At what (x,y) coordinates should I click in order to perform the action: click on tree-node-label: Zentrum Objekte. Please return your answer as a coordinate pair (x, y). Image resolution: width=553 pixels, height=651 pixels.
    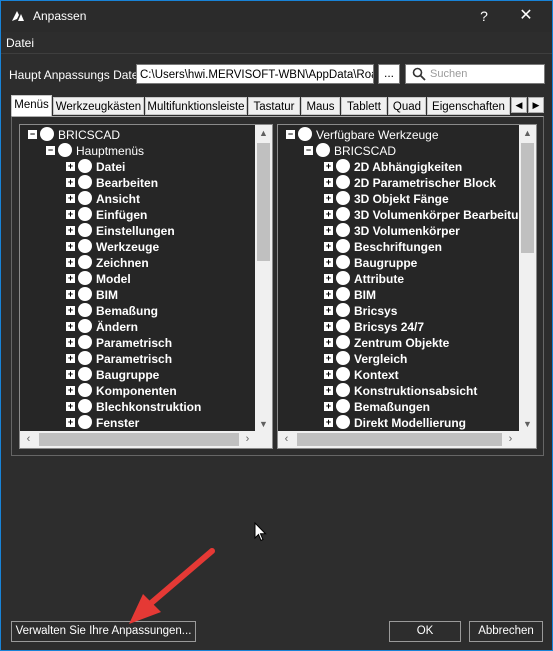
    Looking at the image, I should click on (402, 343).